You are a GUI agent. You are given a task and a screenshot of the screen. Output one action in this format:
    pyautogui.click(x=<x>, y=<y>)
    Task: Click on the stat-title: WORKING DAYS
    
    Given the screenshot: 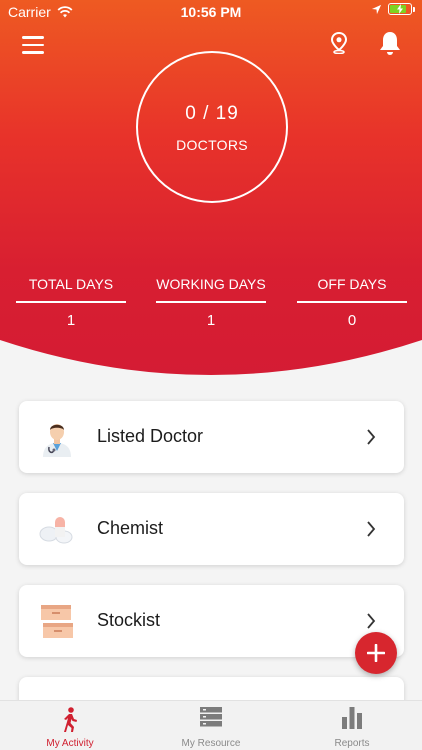 What is the action you would take?
    pyautogui.click(x=211, y=284)
    